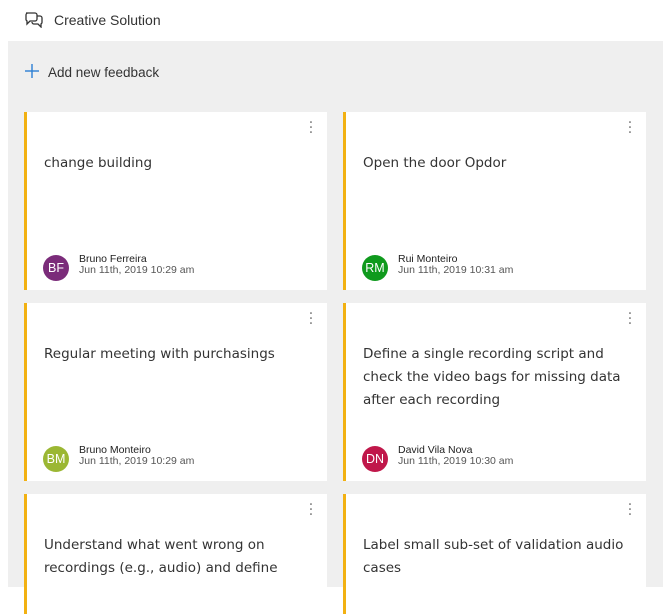  I want to click on avatar: BF, so click(56, 268).